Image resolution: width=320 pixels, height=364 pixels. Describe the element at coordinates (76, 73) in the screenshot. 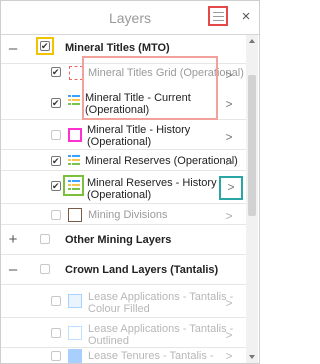

I see `dashed-red-outline-icon` at that location.